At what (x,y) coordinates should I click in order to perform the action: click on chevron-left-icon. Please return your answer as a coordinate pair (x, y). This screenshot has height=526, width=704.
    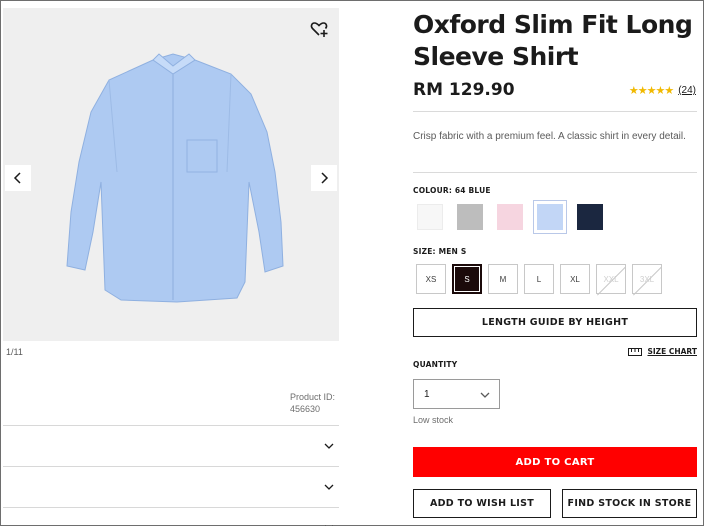
    Looking at the image, I should click on (17, 178).